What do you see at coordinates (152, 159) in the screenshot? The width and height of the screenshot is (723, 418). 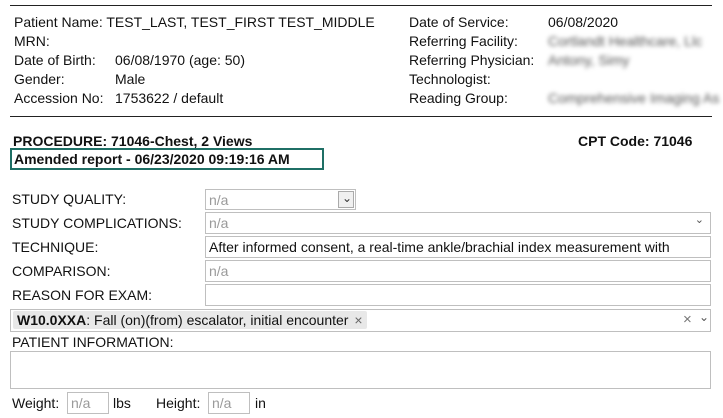 I see `amended-report-text: Amended report - 06/23/2020 09:19:16 AM` at bounding box center [152, 159].